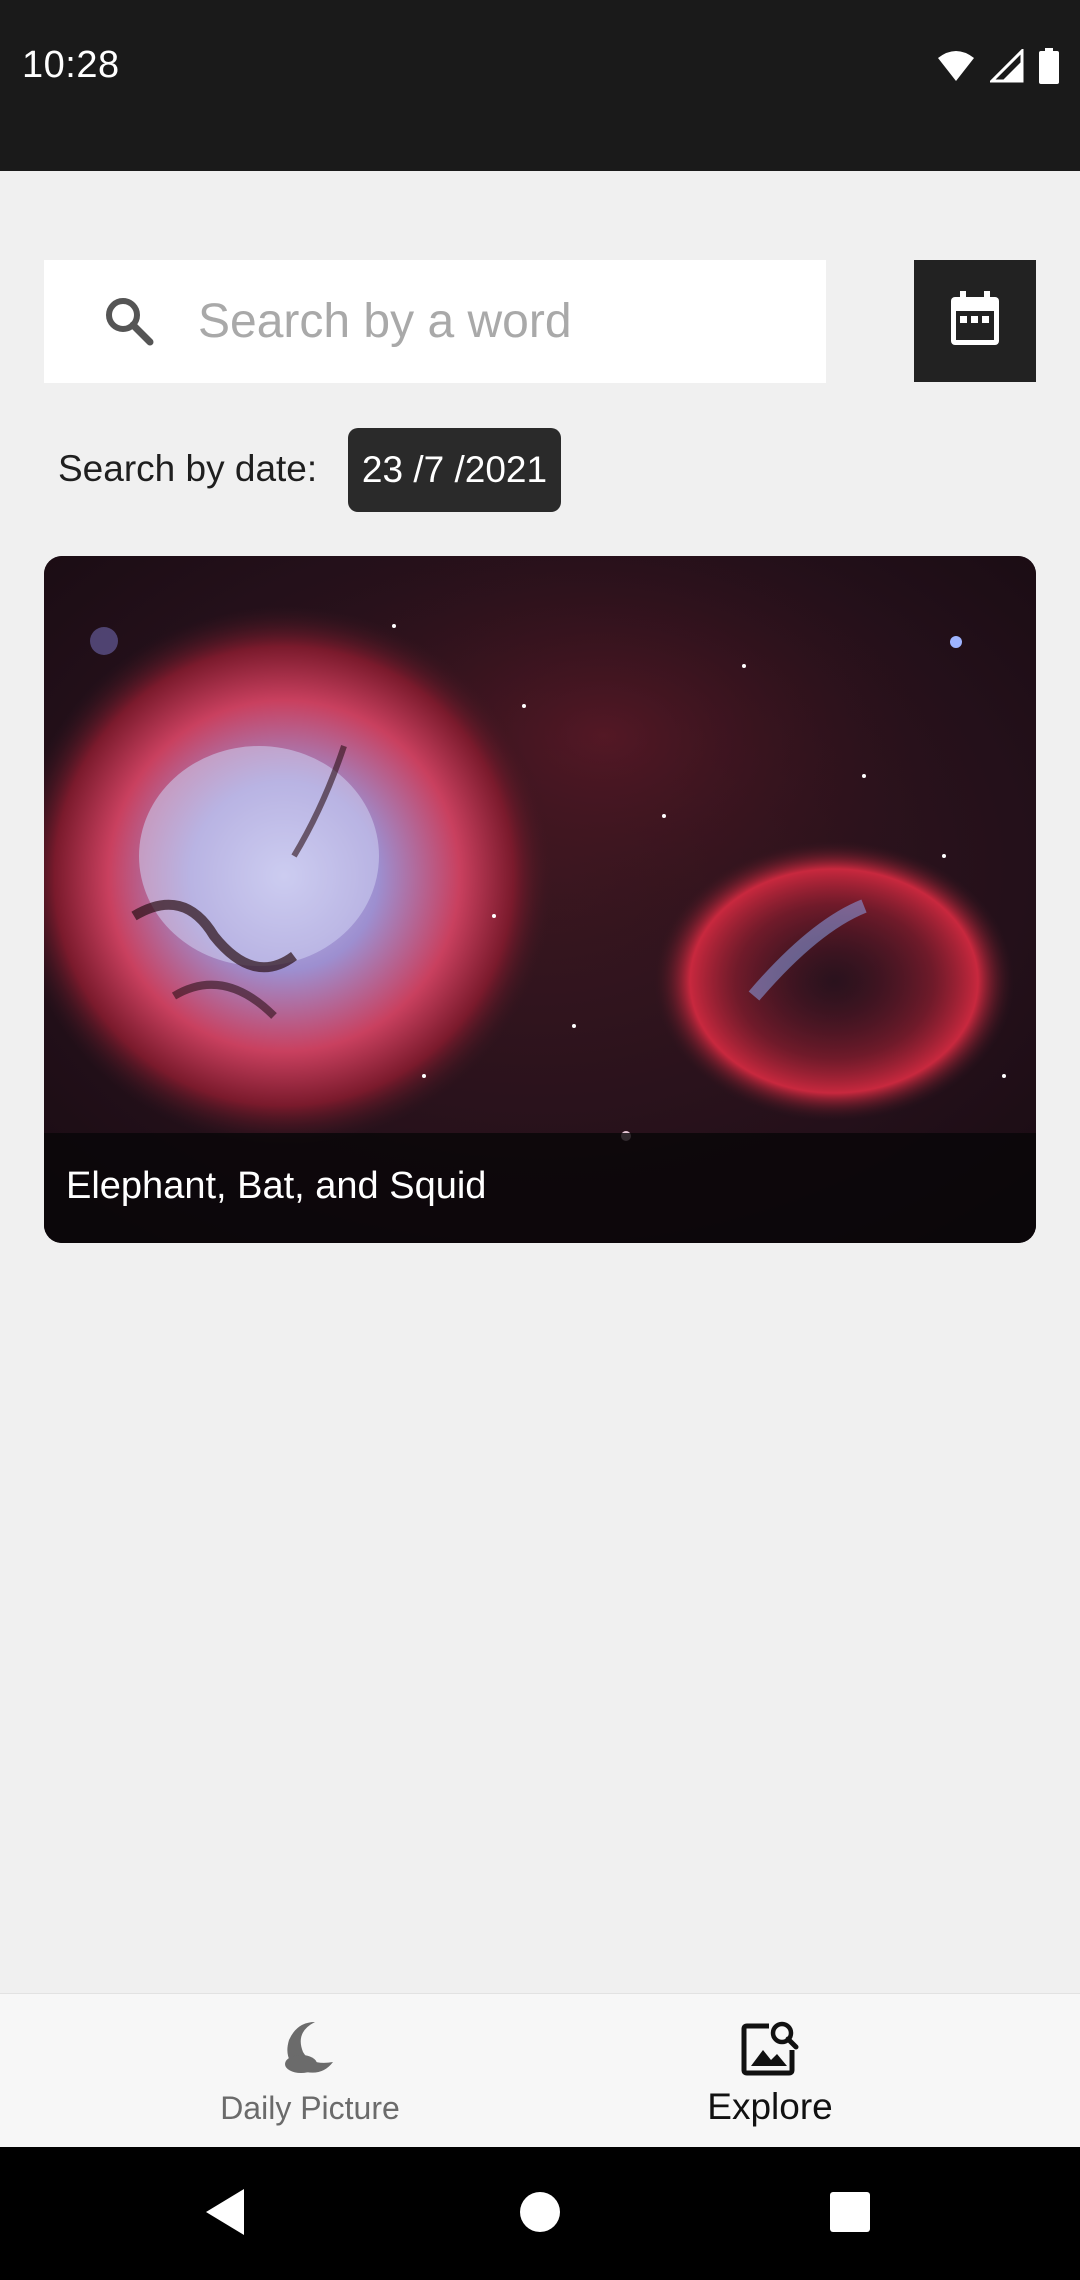 The width and height of the screenshot is (1080, 2280). What do you see at coordinates (498, 321) in the screenshot?
I see `search-input` at bounding box center [498, 321].